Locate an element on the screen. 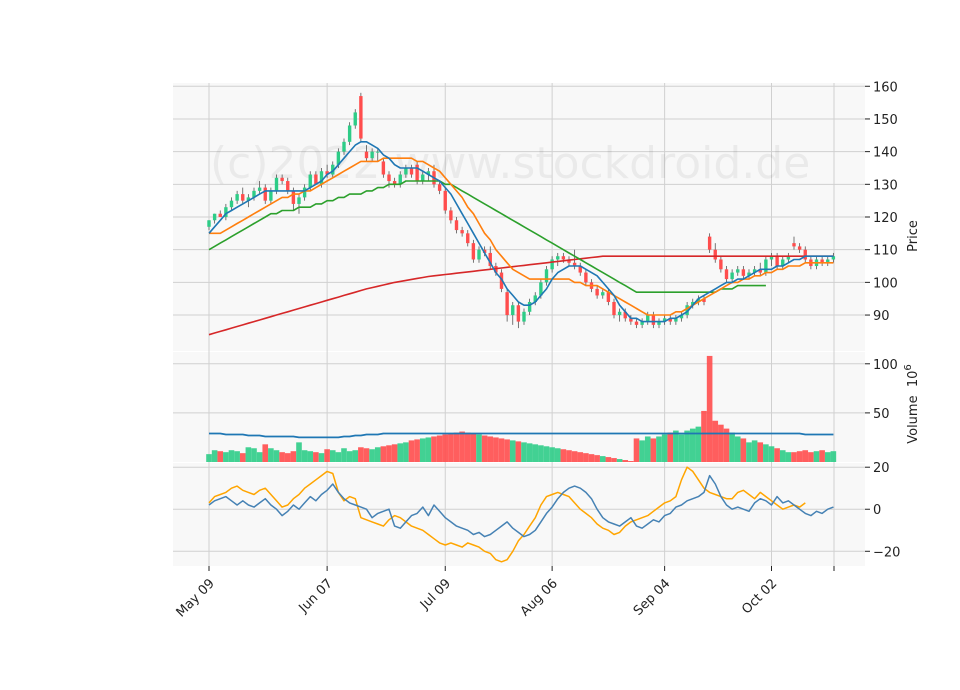 Image resolution: width=960 pixels, height=690 pixels. y-tick-label: 140 is located at coordinates (885, 153).